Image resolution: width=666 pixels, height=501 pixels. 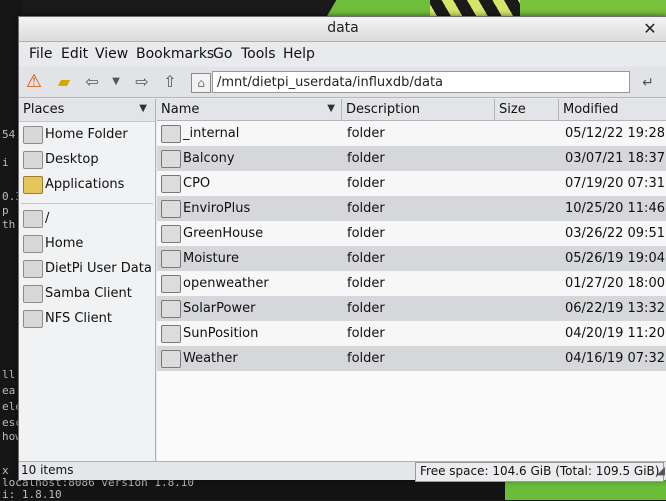 I want to click on dropdown-icon: ▼, so click(x=116, y=82).